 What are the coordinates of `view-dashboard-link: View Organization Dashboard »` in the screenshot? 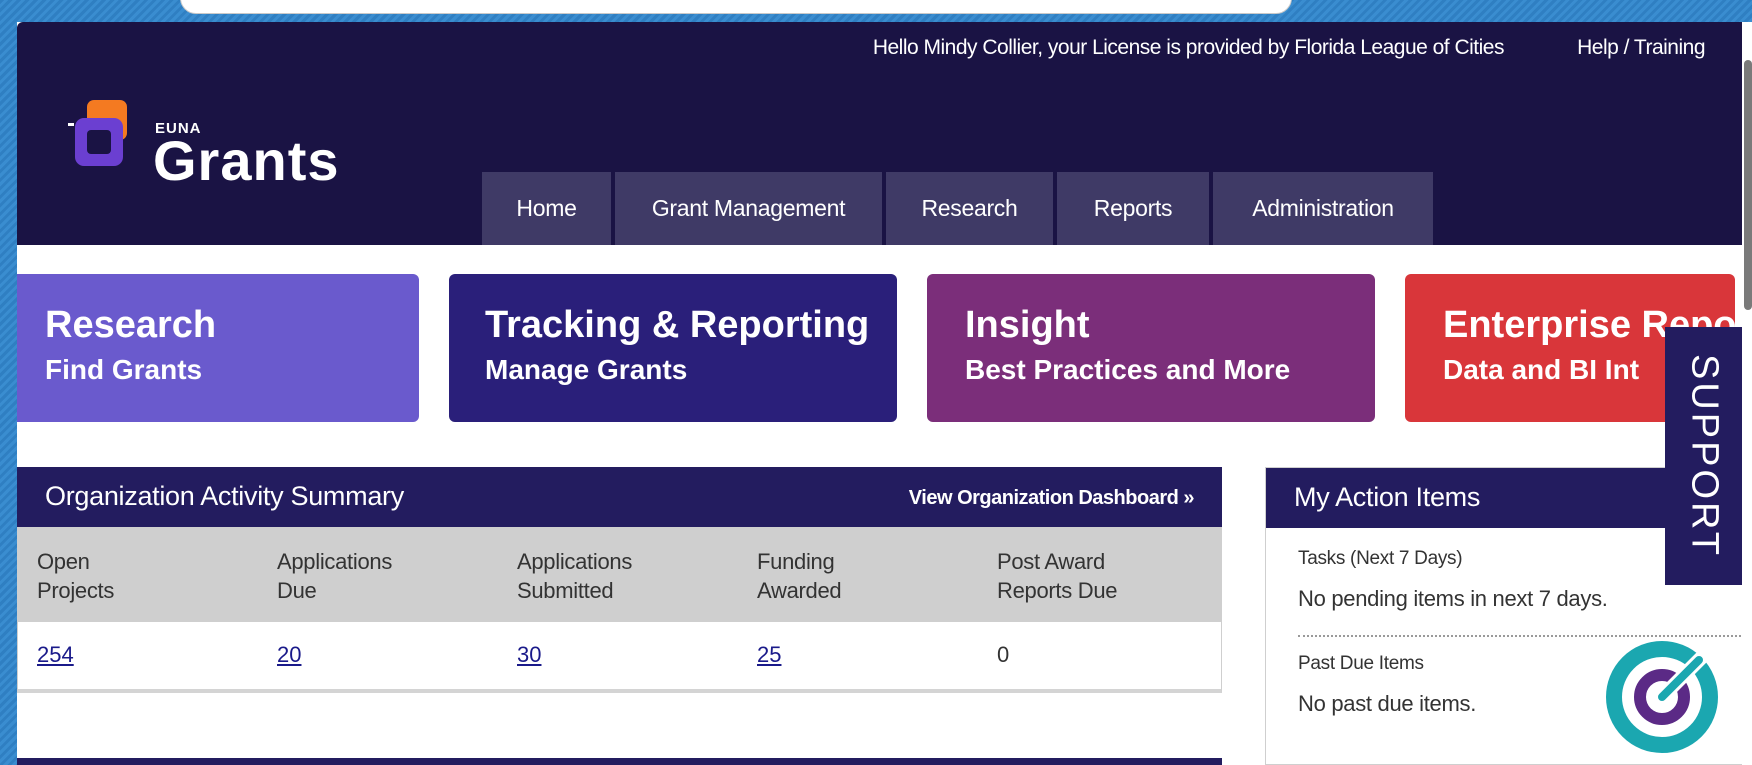 It's located at (1052, 498).